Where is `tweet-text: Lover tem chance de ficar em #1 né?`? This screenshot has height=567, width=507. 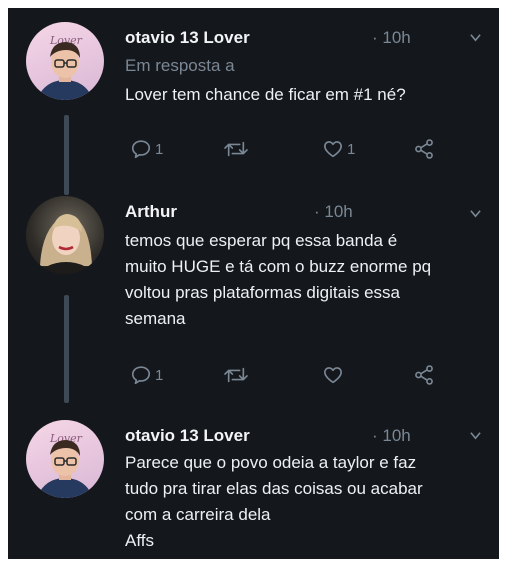
tweet-text: Lover tem chance de ficar em #1 né? is located at coordinates (265, 94).